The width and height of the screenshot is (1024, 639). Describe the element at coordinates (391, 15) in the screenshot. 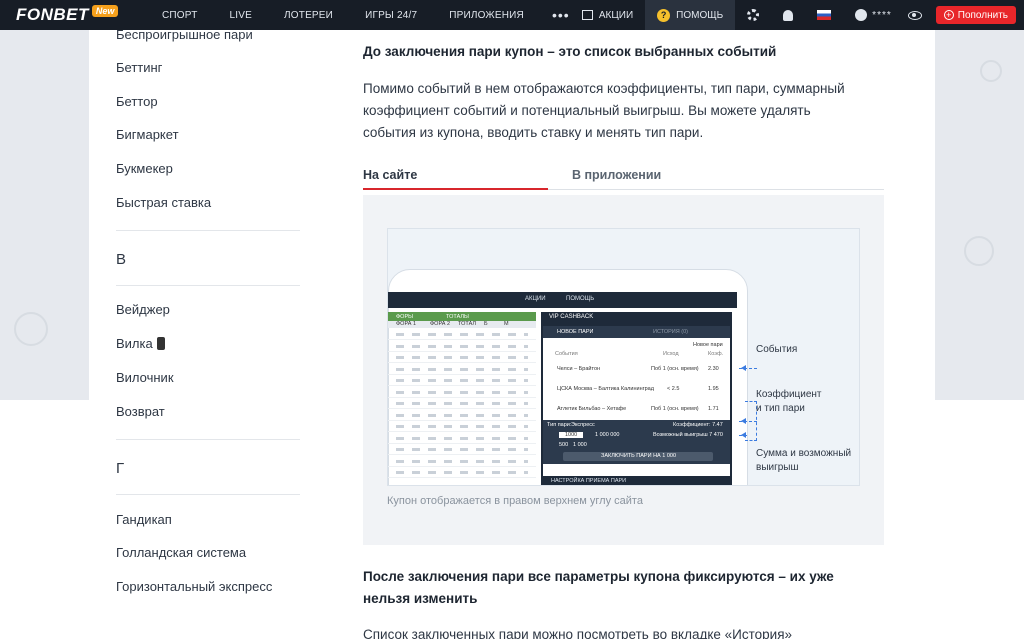

I see `nav-games: ИГРЫ 24/7` at that location.